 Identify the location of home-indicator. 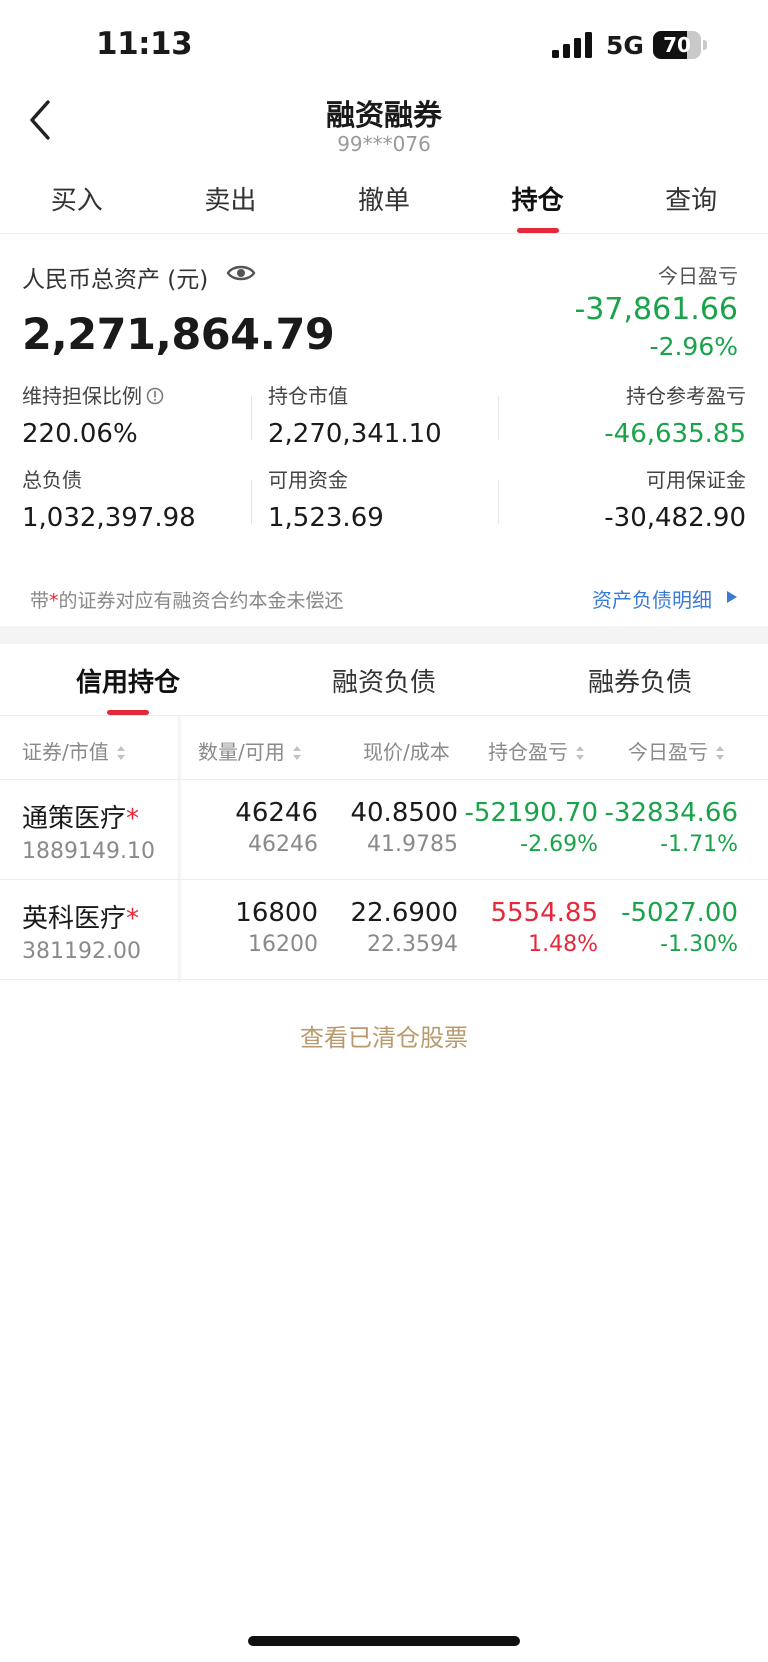
(384, 1641).